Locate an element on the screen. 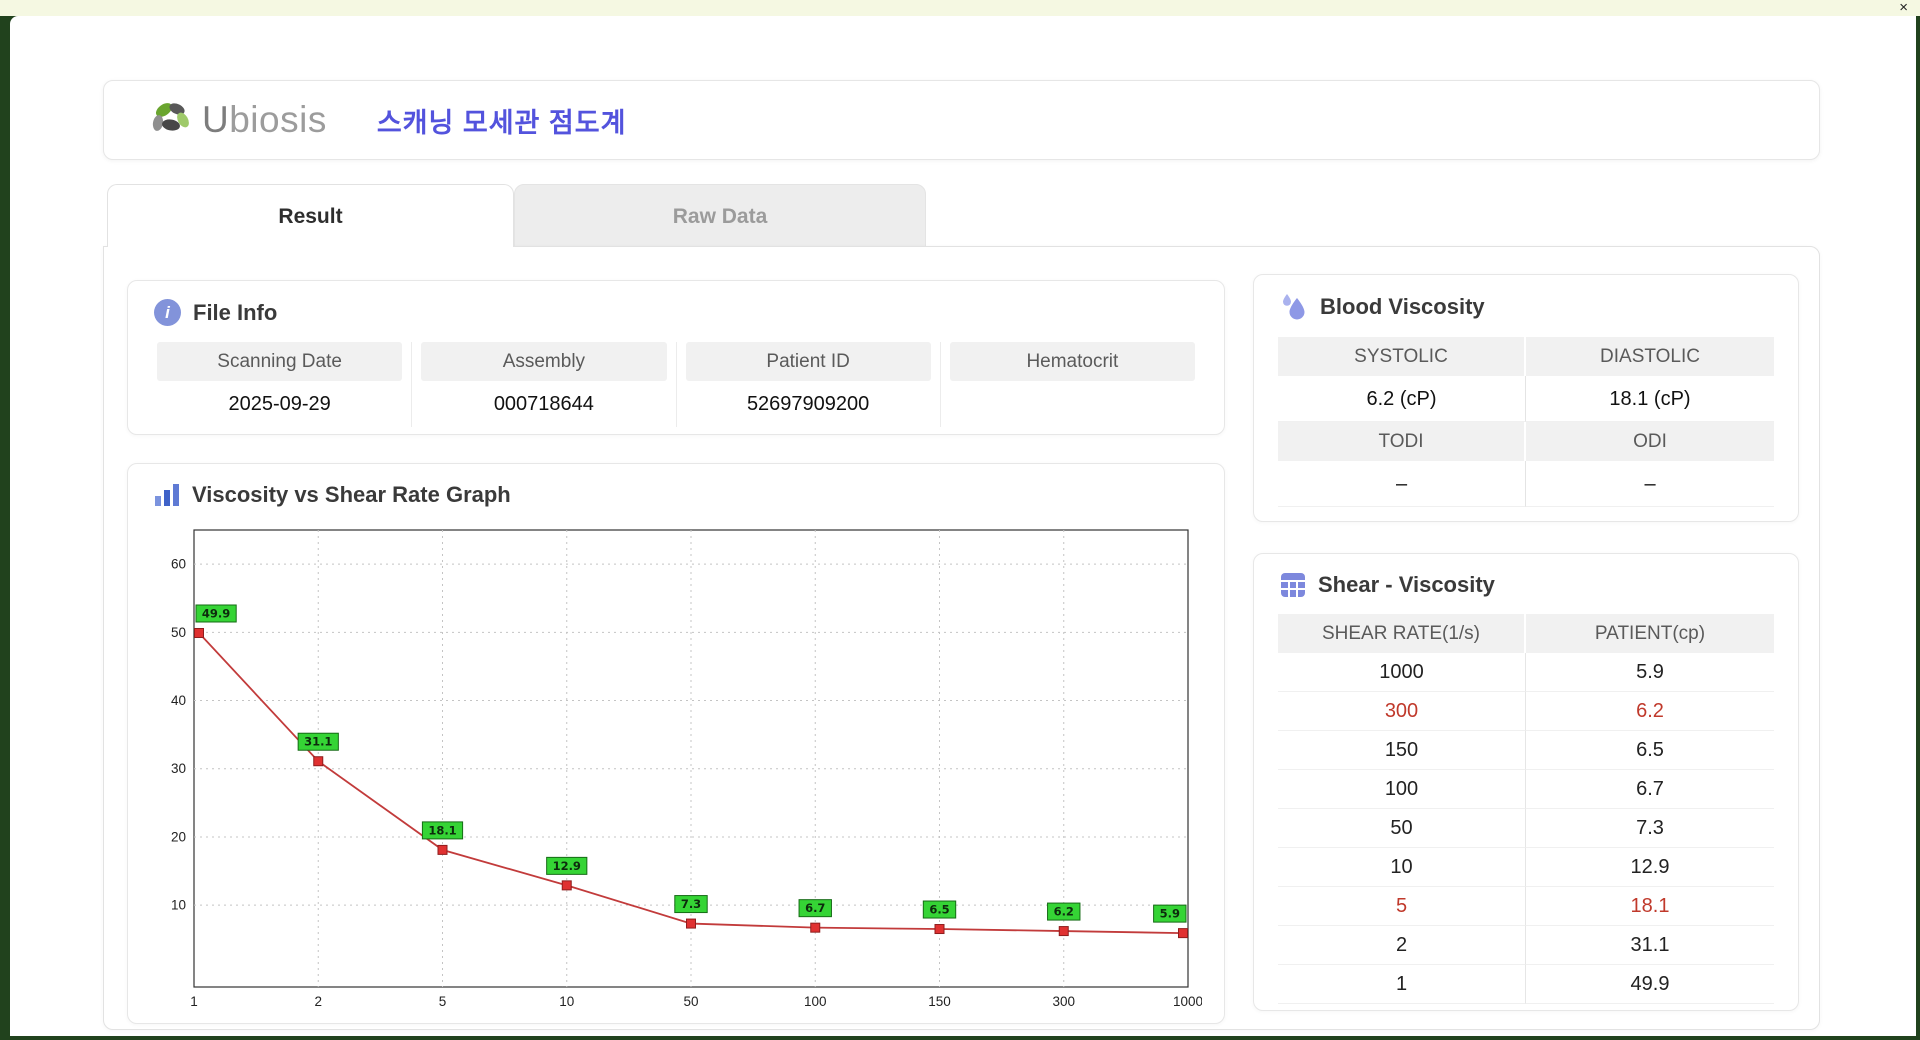  svg-text: 1 is located at coordinates (194, 1001).